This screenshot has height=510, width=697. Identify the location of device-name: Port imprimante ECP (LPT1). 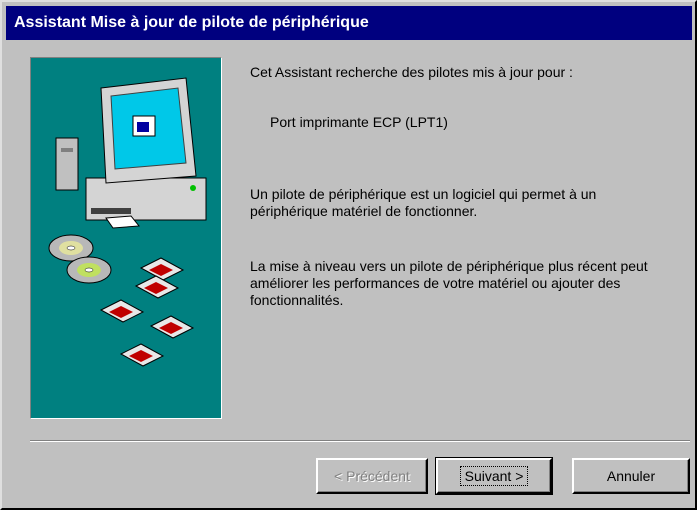
(359, 122).